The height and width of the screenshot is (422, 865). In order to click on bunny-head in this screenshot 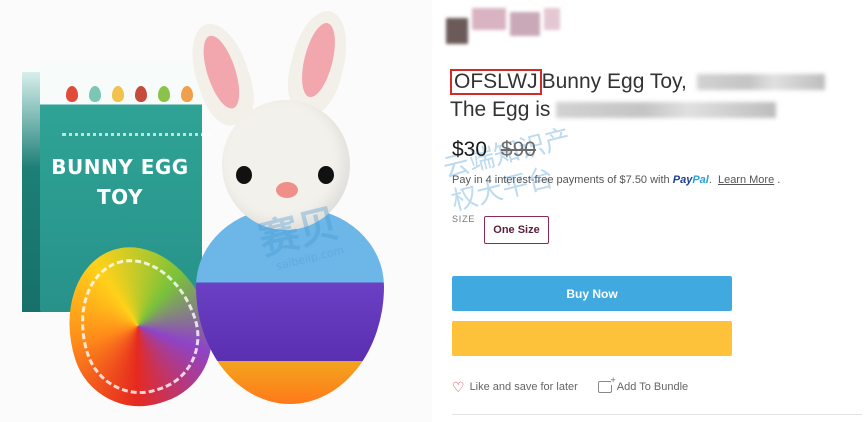, I will do `click(286, 165)`.